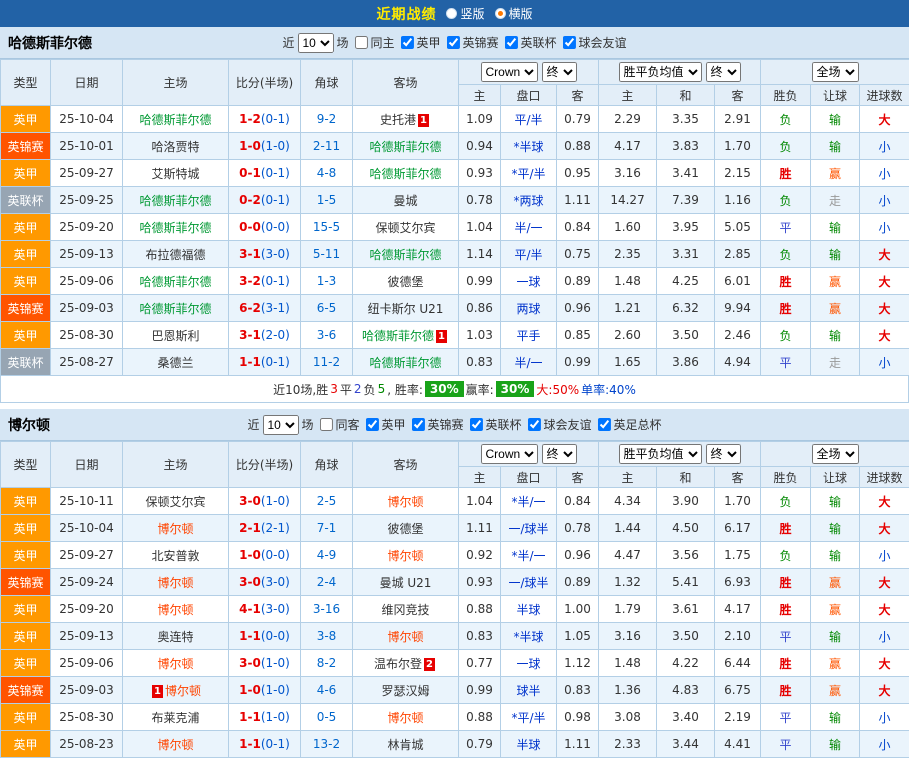  Describe the element at coordinates (578, 636) in the screenshot. I see `odds-away-cell: 1.05` at that location.